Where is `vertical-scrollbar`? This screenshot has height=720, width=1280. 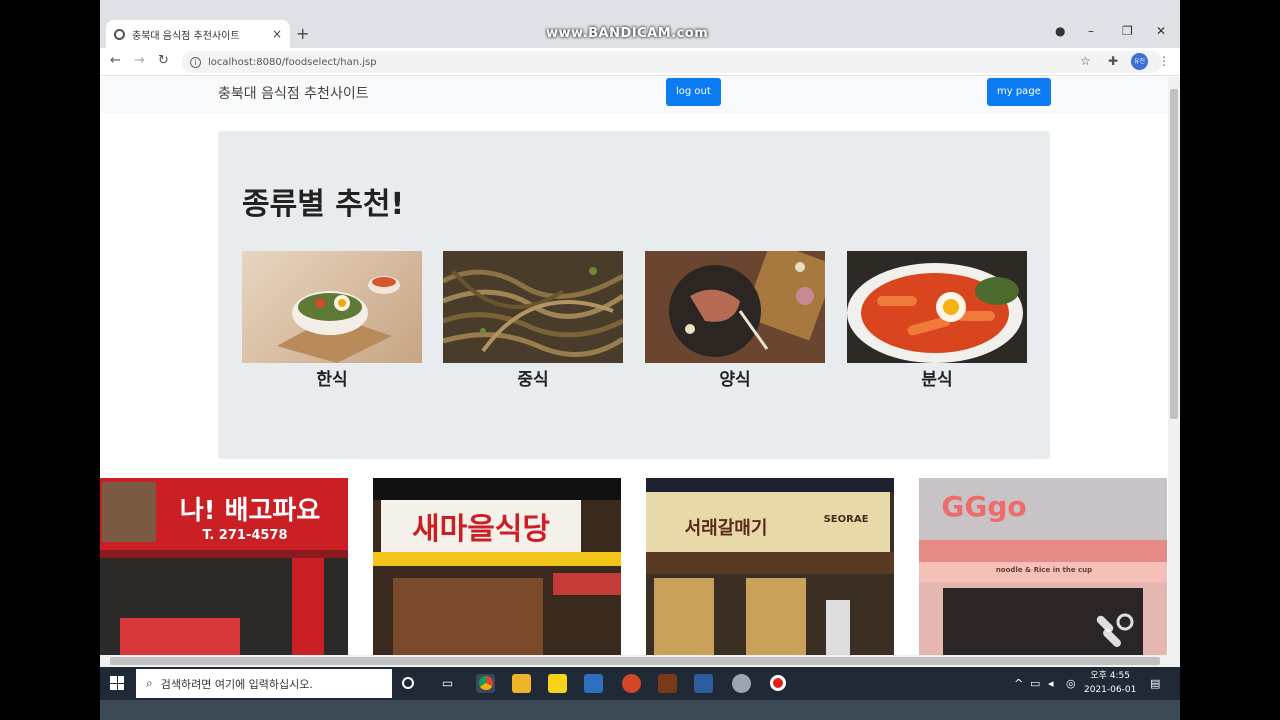
vertical-scrollbar is located at coordinates (1174, 366).